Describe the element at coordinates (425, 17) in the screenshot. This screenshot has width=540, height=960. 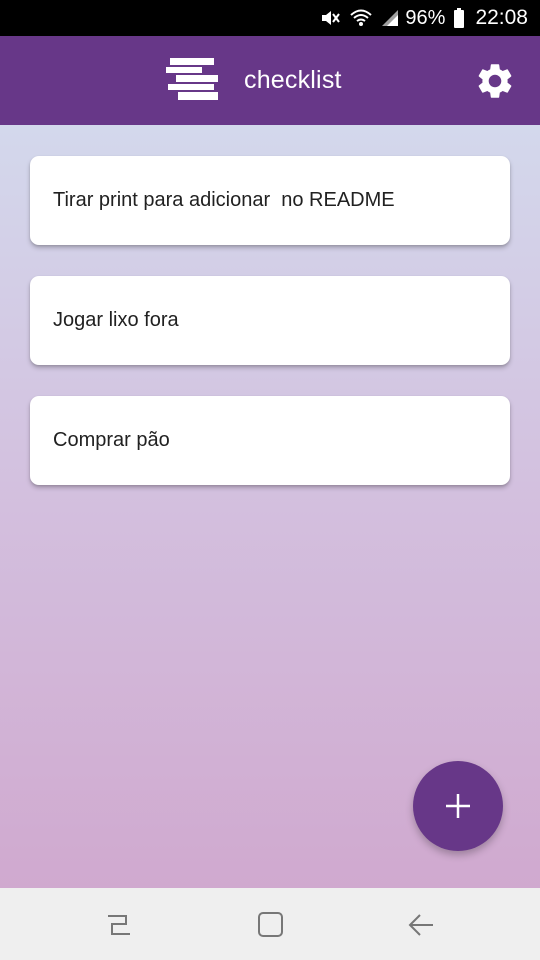
I see `battery-percent: 96%` at that location.